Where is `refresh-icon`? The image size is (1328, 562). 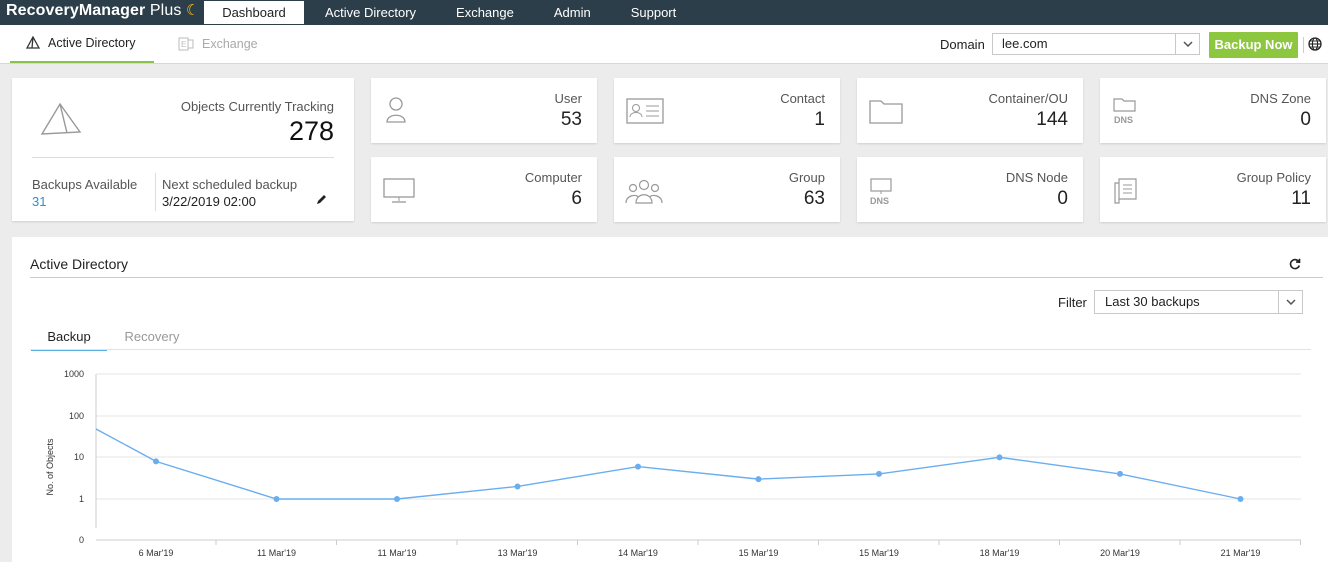 refresh-icon is located at coordinates (1295, 264).